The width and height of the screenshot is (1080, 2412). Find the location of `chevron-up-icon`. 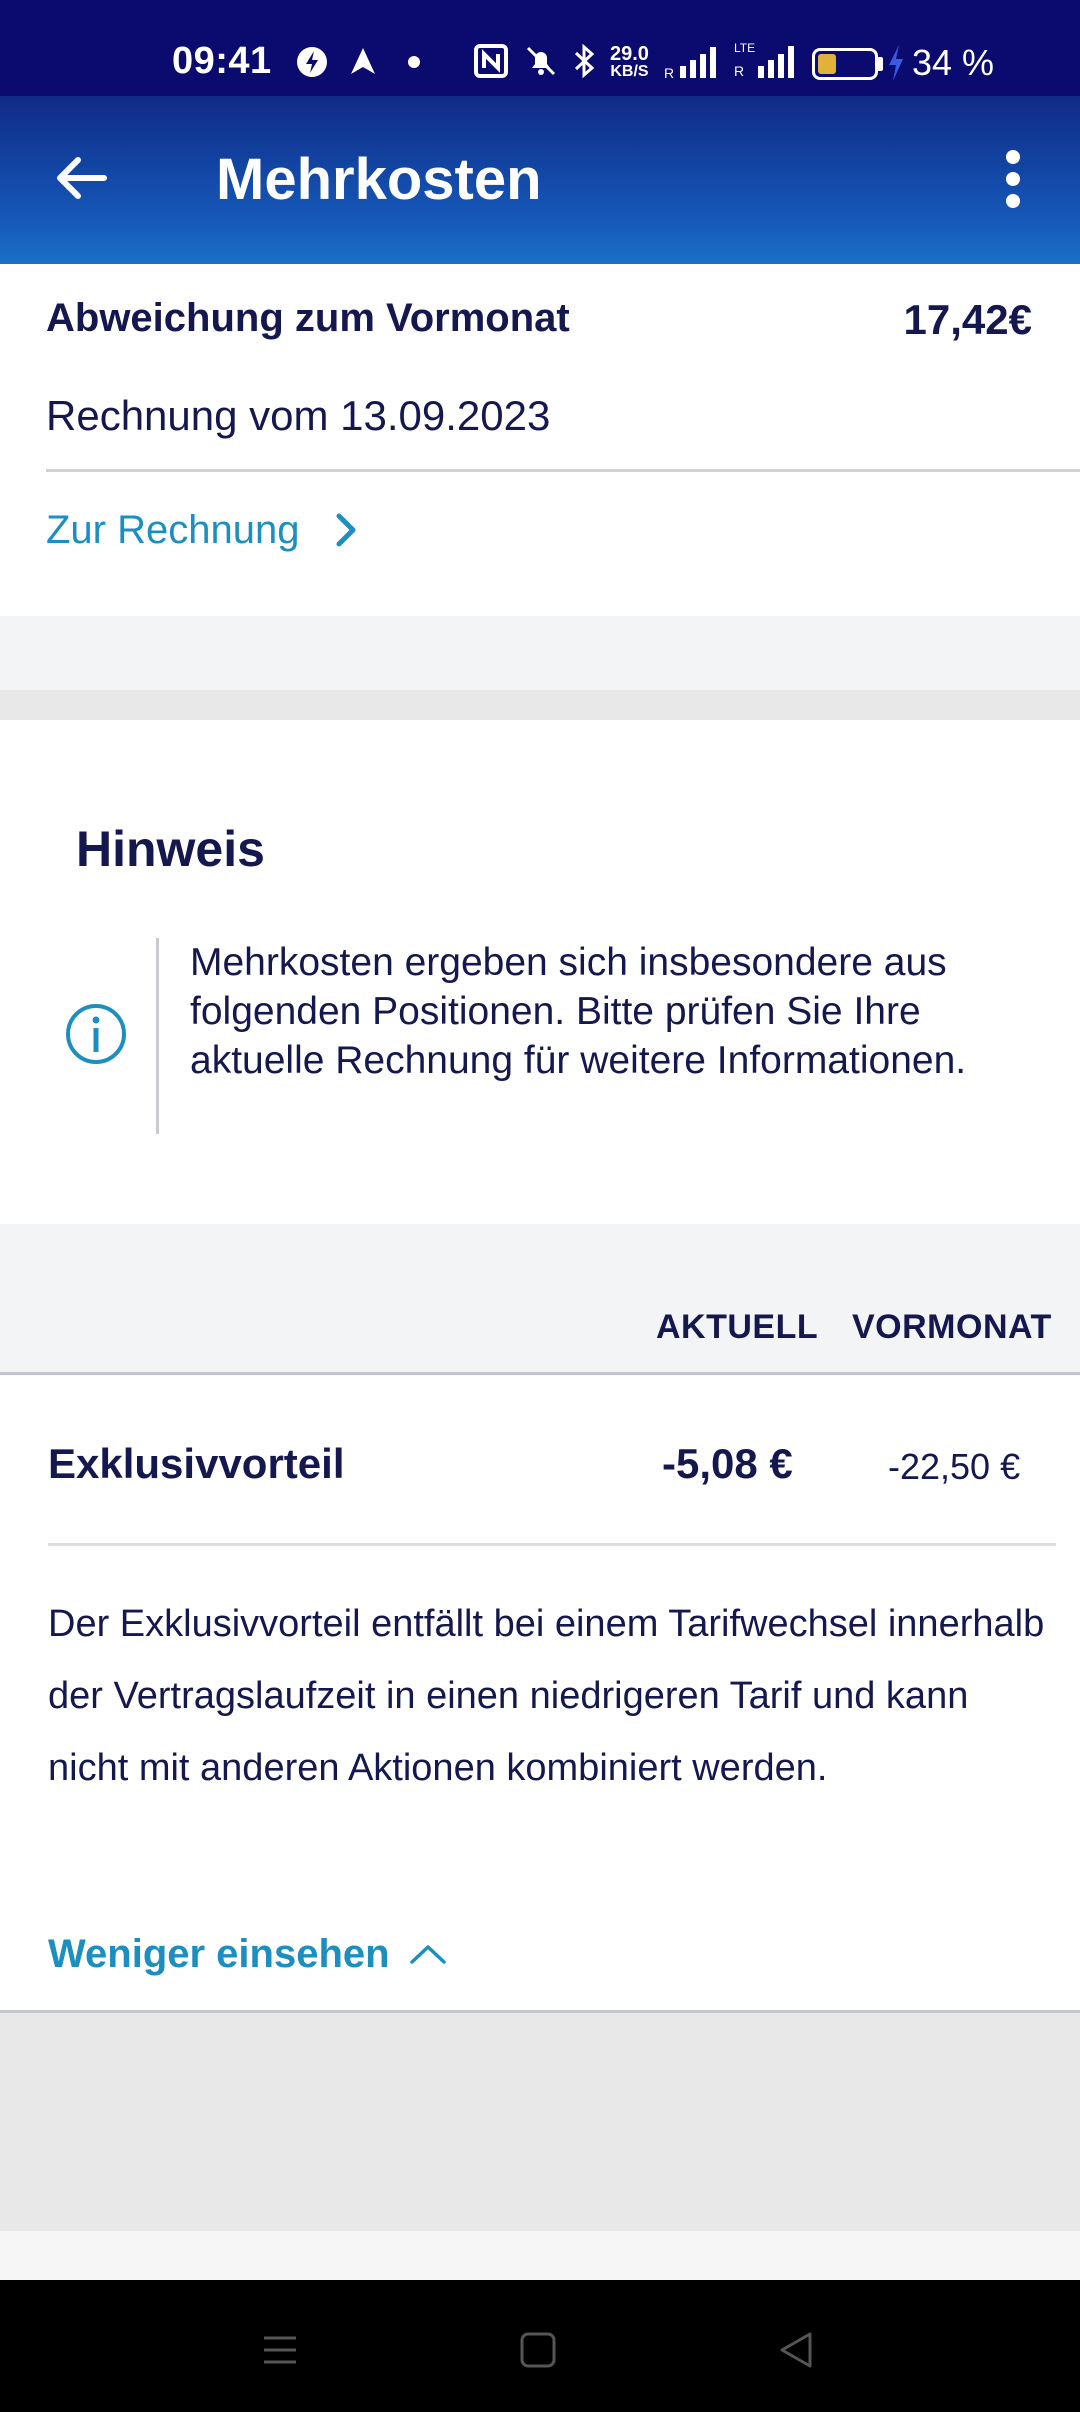

chevron-up-icon is located at coordinates (427, 1954).